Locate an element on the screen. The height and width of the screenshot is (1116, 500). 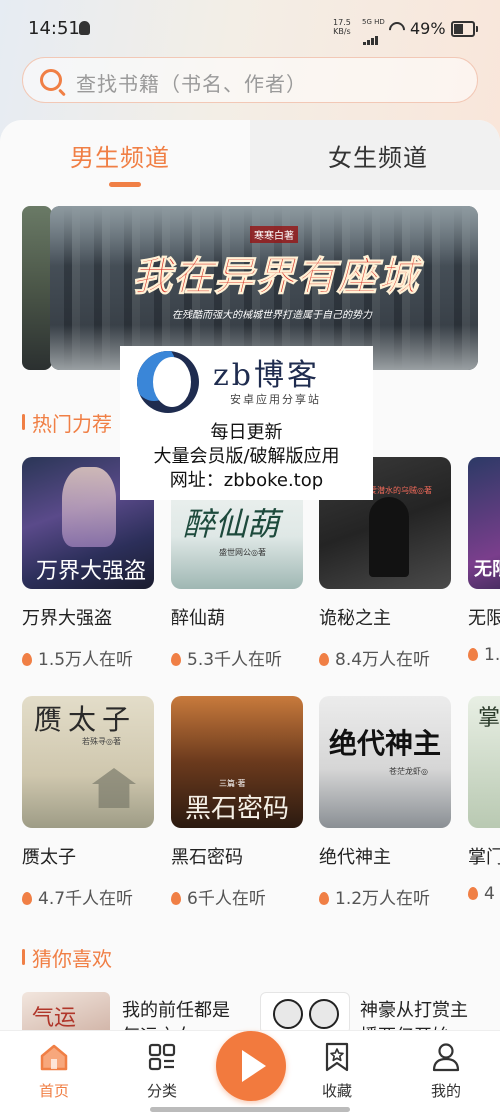
tab-female-channel: 女生频道 is located at coordinates (378, 155).